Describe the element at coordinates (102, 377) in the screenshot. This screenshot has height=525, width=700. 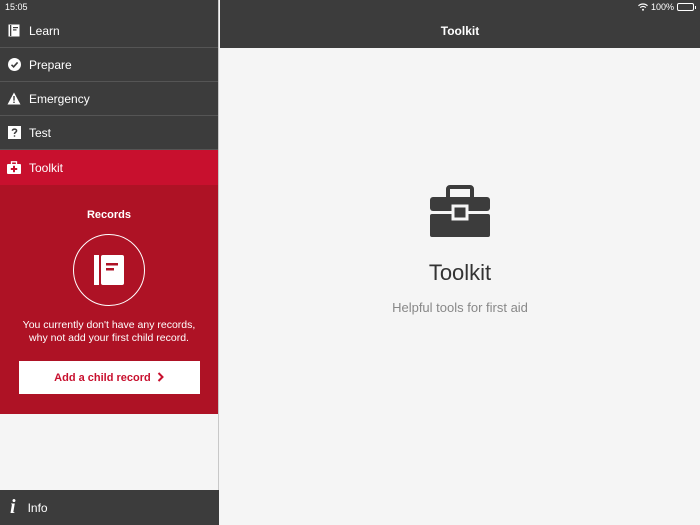
I see `add-child-record-label: Add a child record` at that location.